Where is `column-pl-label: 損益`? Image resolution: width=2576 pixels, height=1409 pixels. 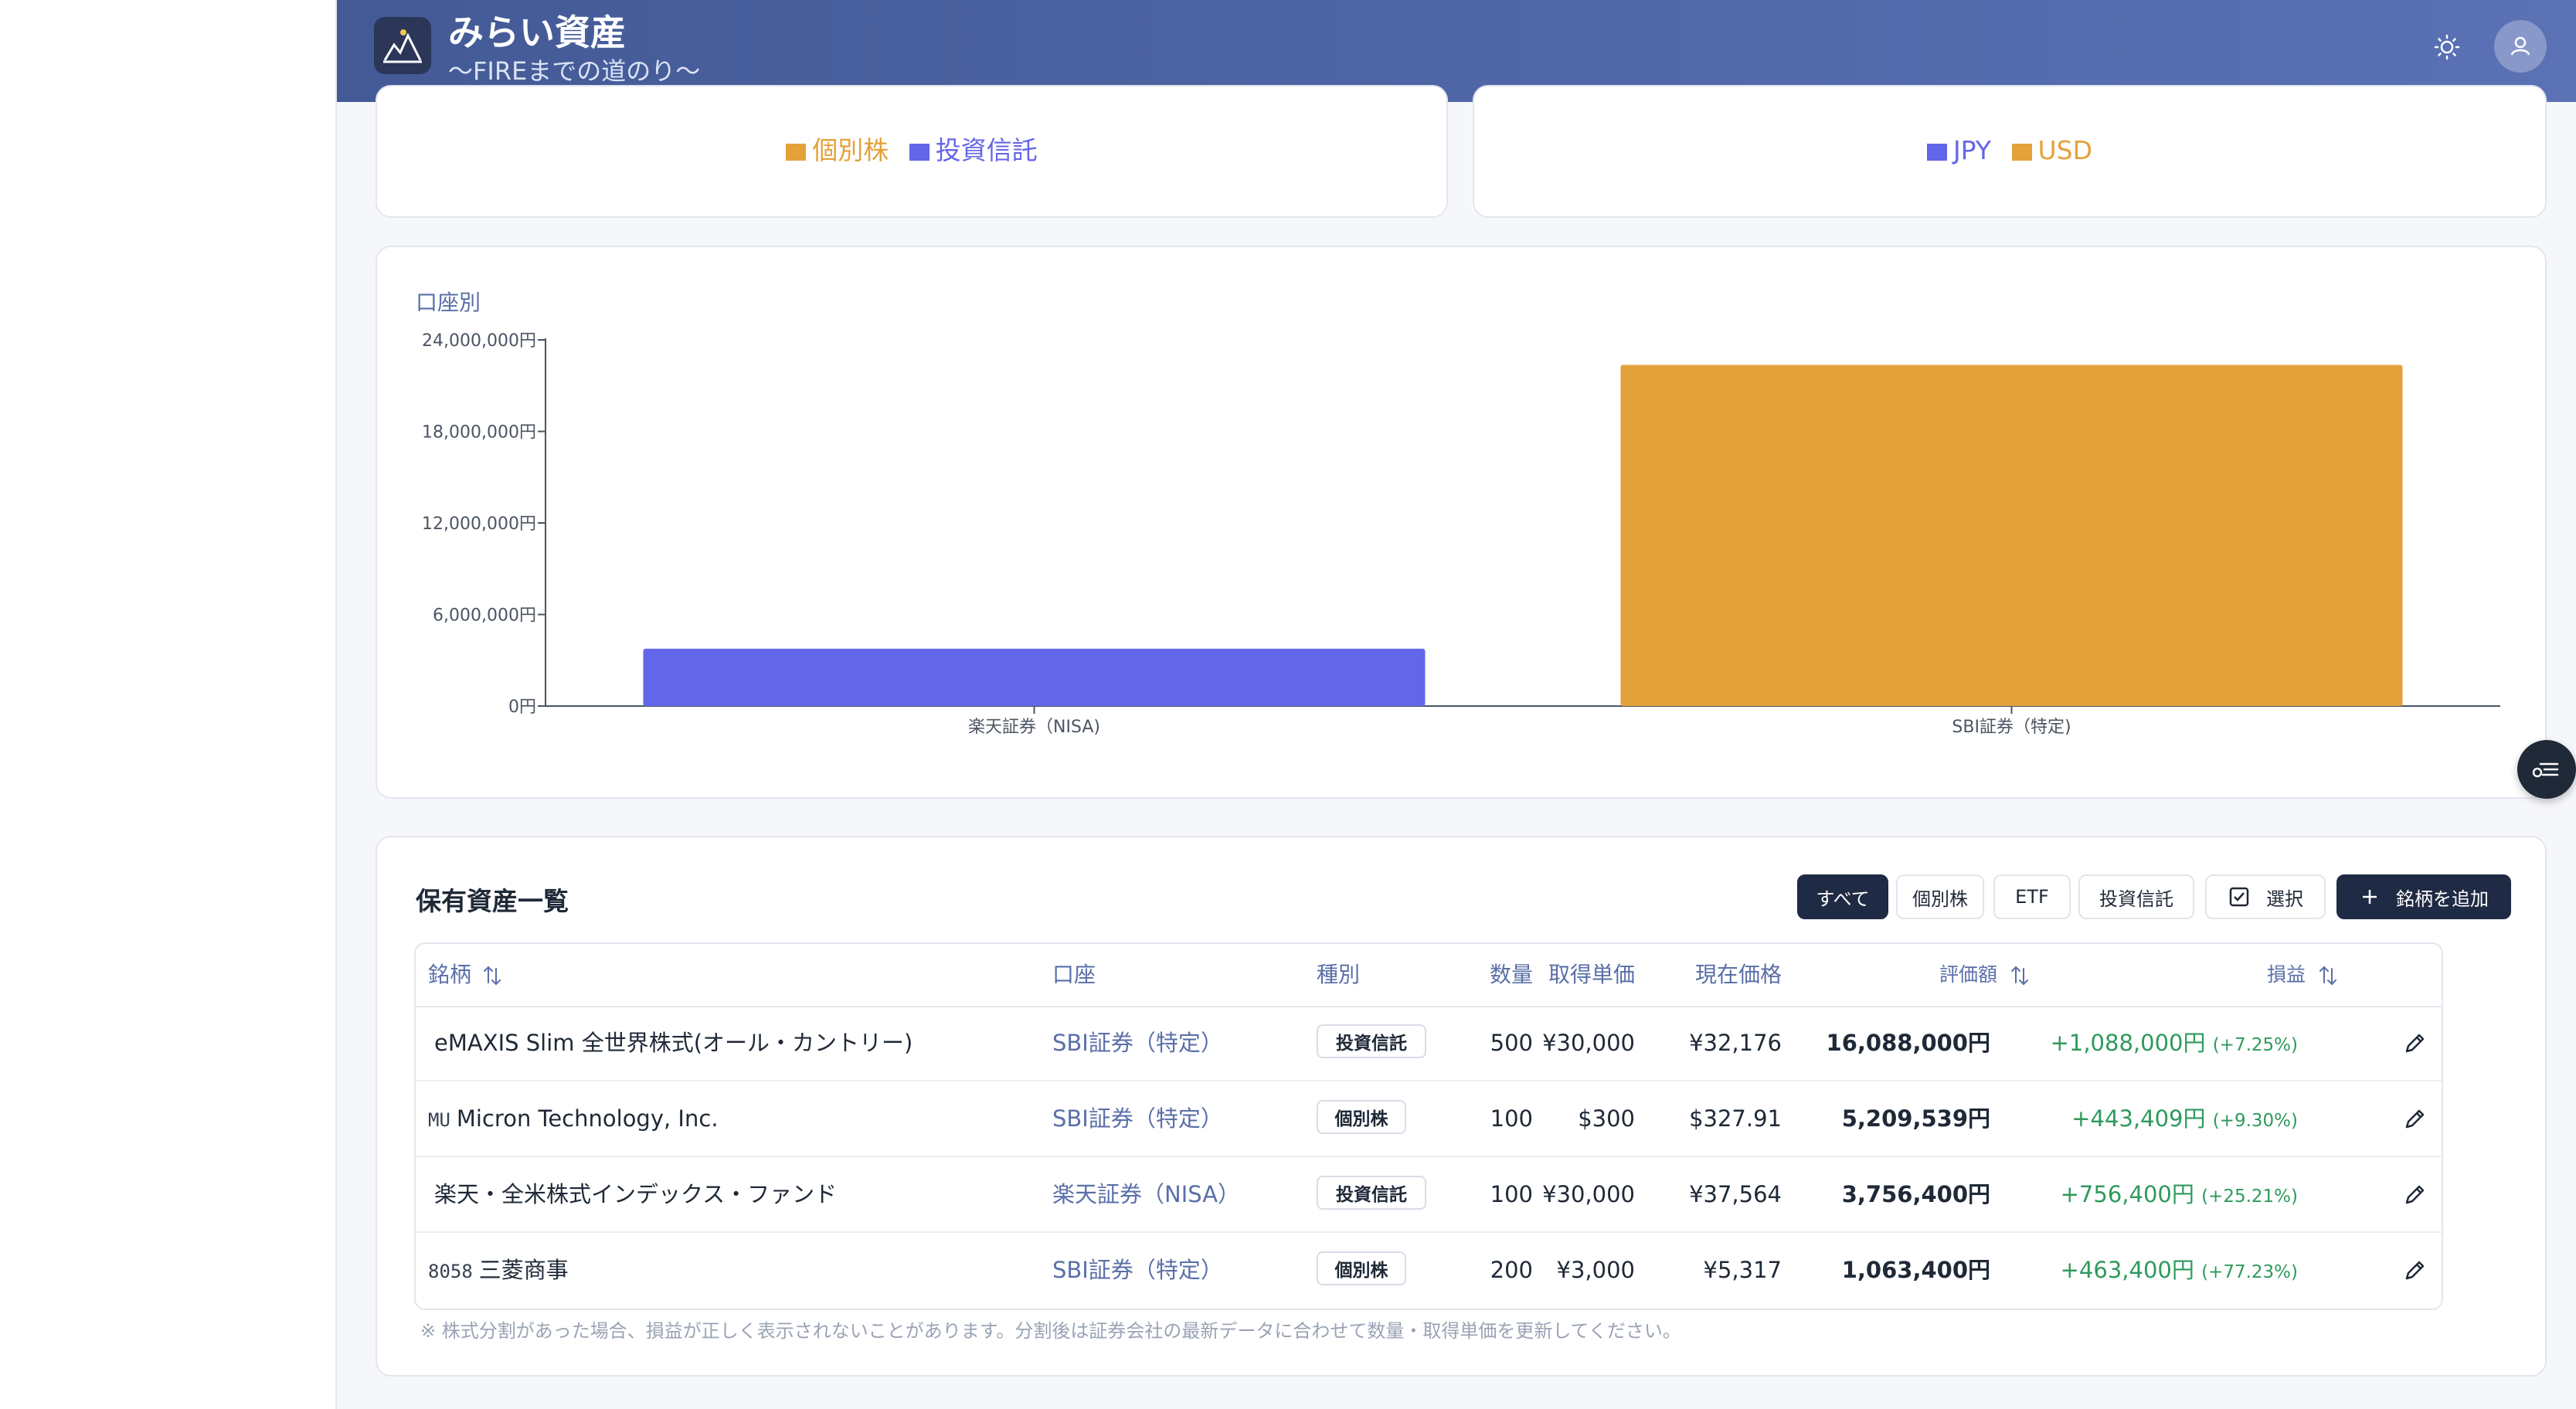
column-pl-label: 損益 is located at coordinates (2286, 974).